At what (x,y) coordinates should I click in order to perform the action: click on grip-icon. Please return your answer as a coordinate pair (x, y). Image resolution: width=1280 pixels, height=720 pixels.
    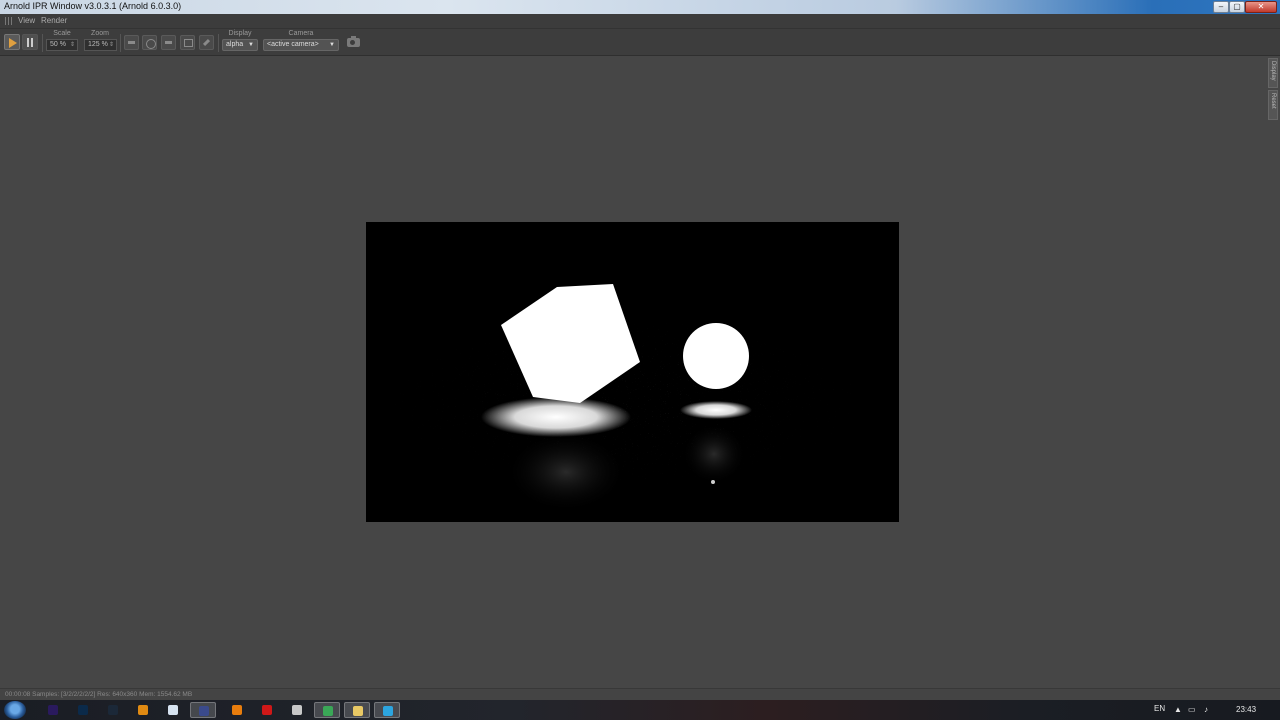
    Looking at the image, I should click on (8, 21).